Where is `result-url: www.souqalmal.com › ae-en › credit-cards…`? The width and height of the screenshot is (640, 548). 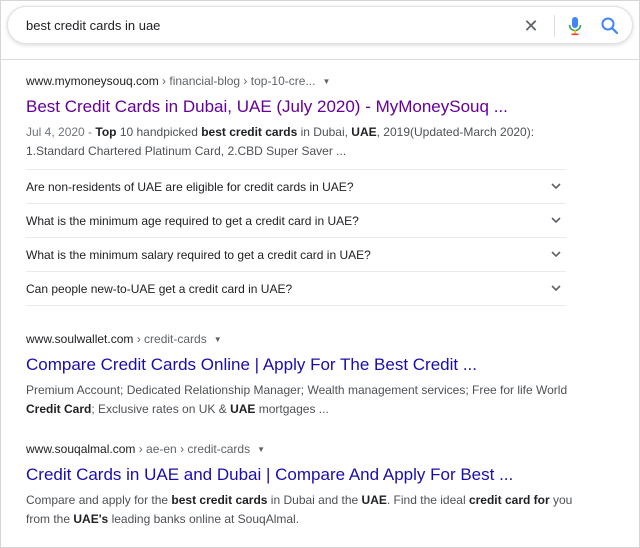 result-url: www.souqalmal.com › ae-en › credit-cards… is located at coordinates (311, 449).